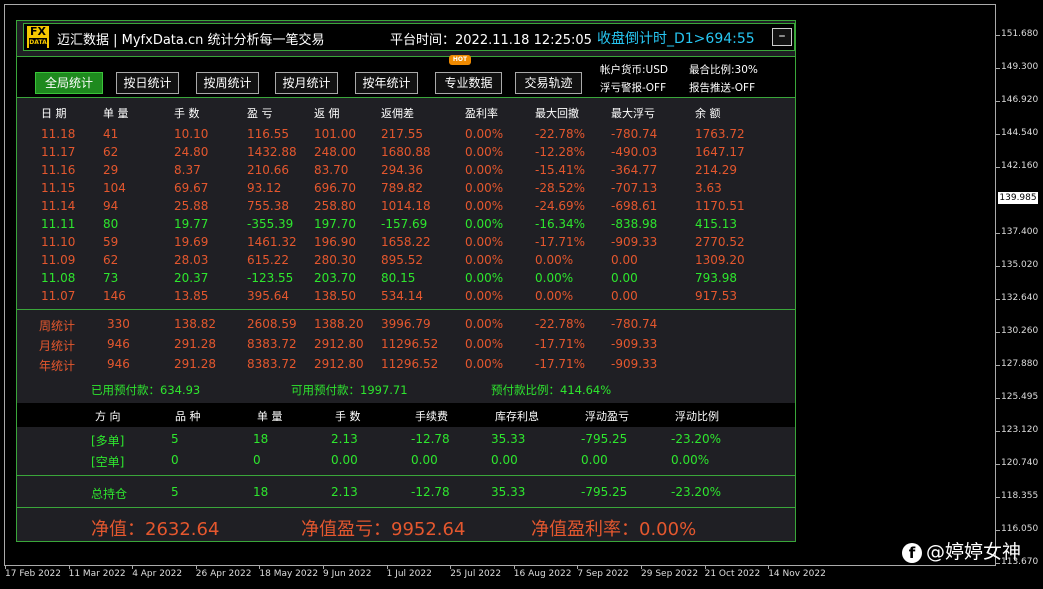 The image size is (1043, 589). What do you see at coordinates (268, 260) in the screenshot?
I see `table-cell: 615.22` at bounding box center [268, 260].